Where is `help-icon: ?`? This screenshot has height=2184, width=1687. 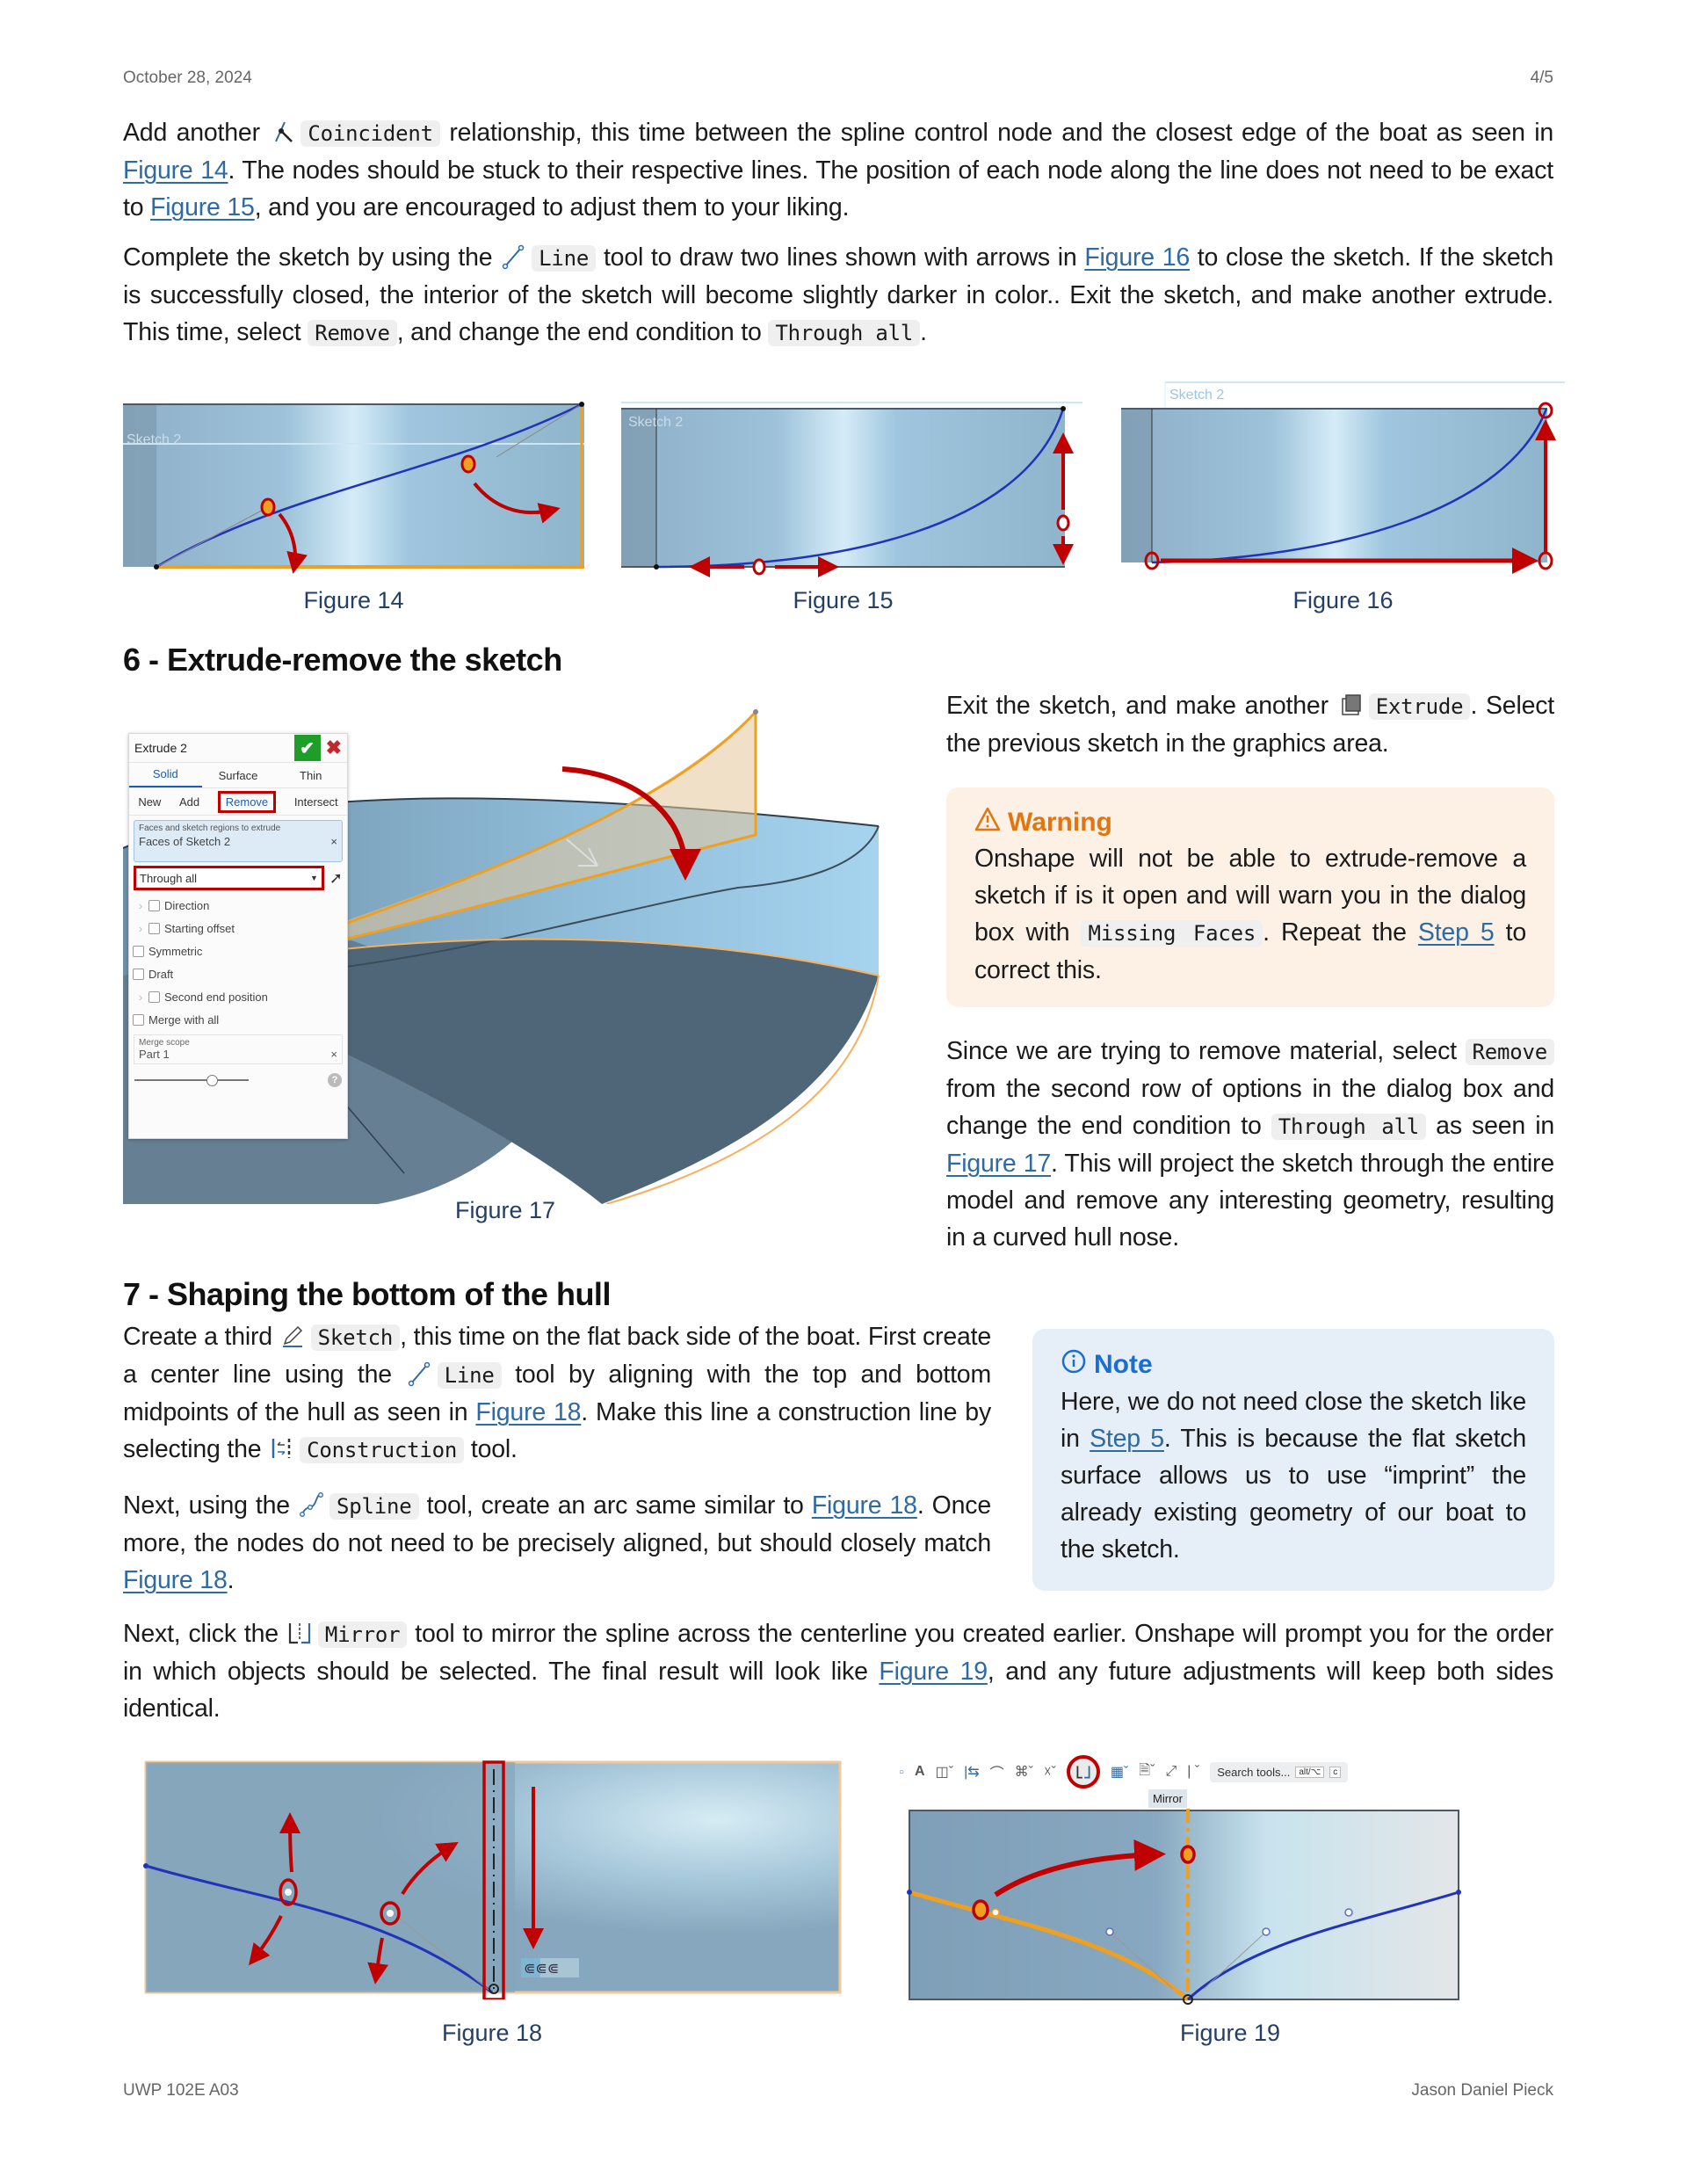 help-icon: ? is located at coordinates (335, 1080).